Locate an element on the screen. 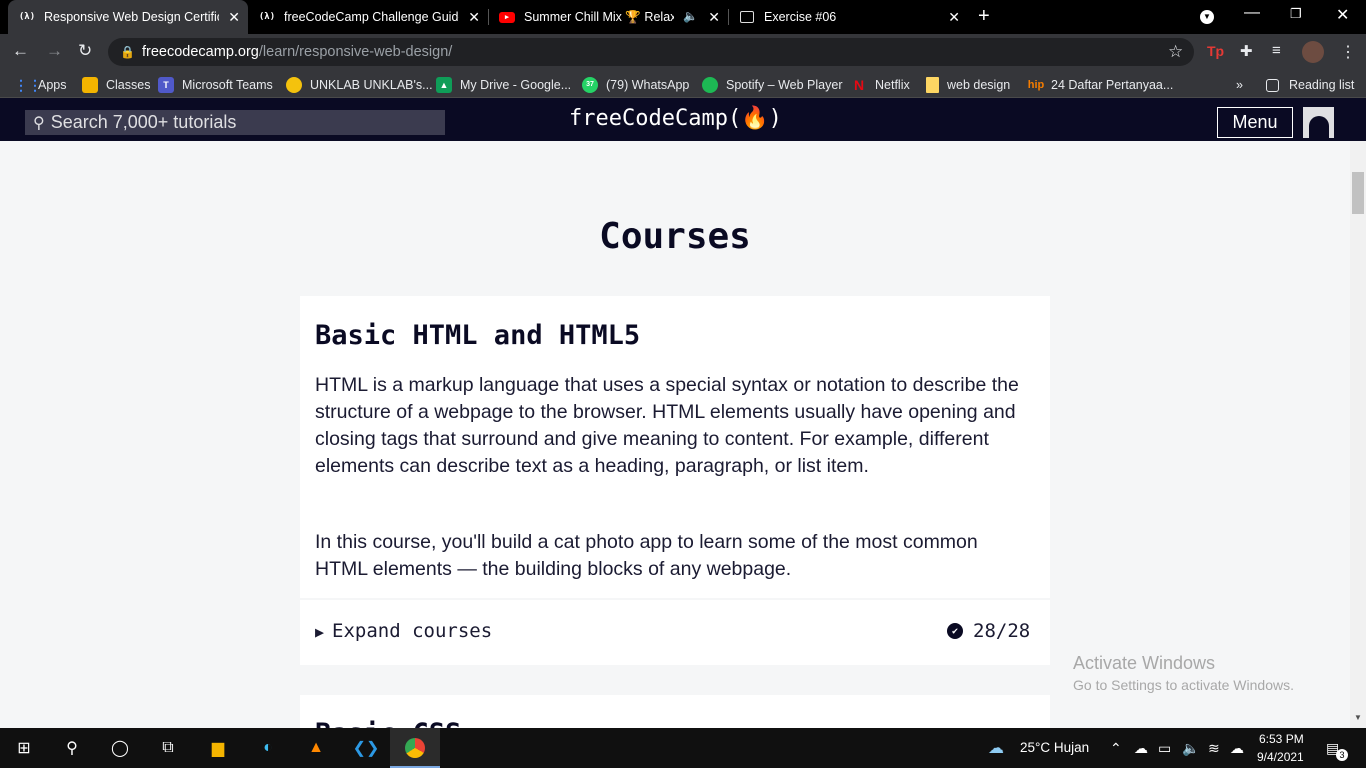 Image resolution: width=1366 pixels, height=768 pixels. user-avatar-icon is located at coordinates (1318, 127).